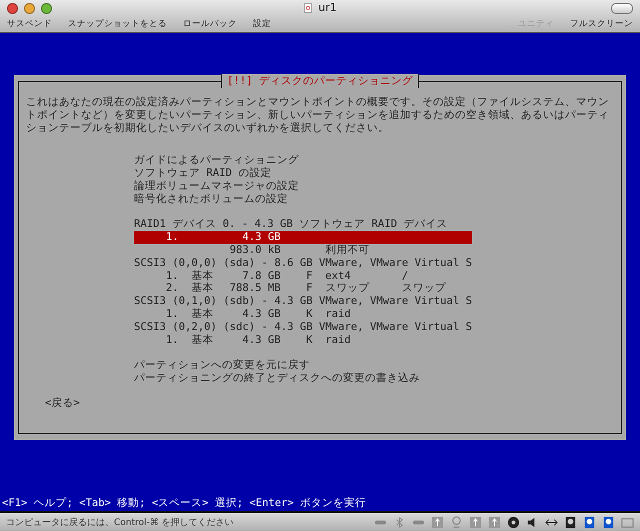  What do you see at coordinates (46, 8) in the screenshot?
I see `zoom-icon` at bounding box center [46, 8].